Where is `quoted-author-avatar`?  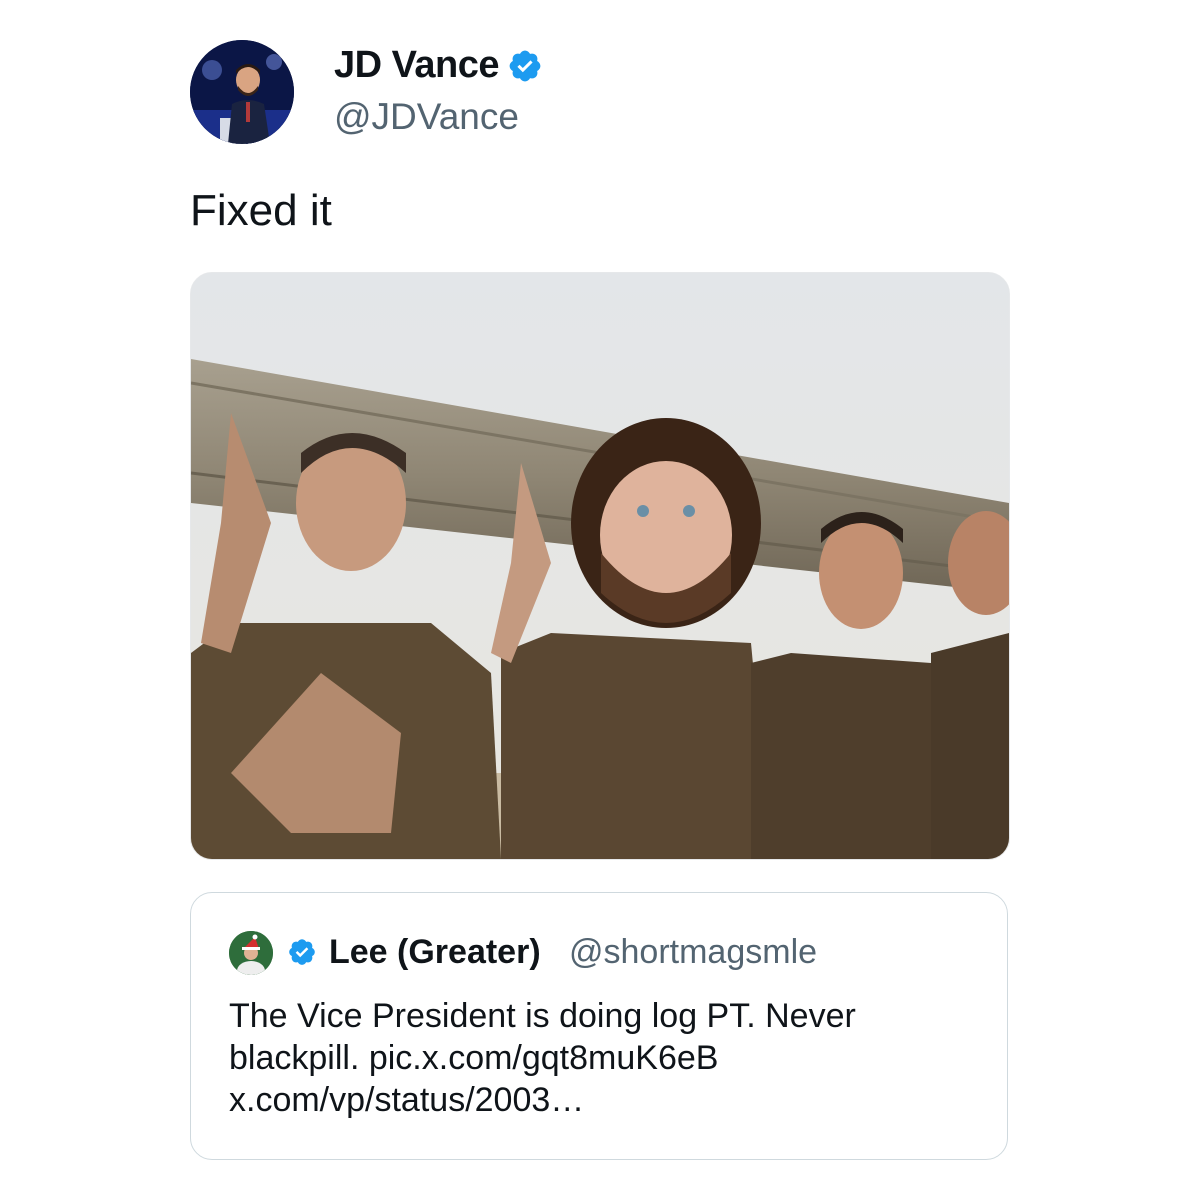 quoted-author-avatar is located at coordinates (251, 953).